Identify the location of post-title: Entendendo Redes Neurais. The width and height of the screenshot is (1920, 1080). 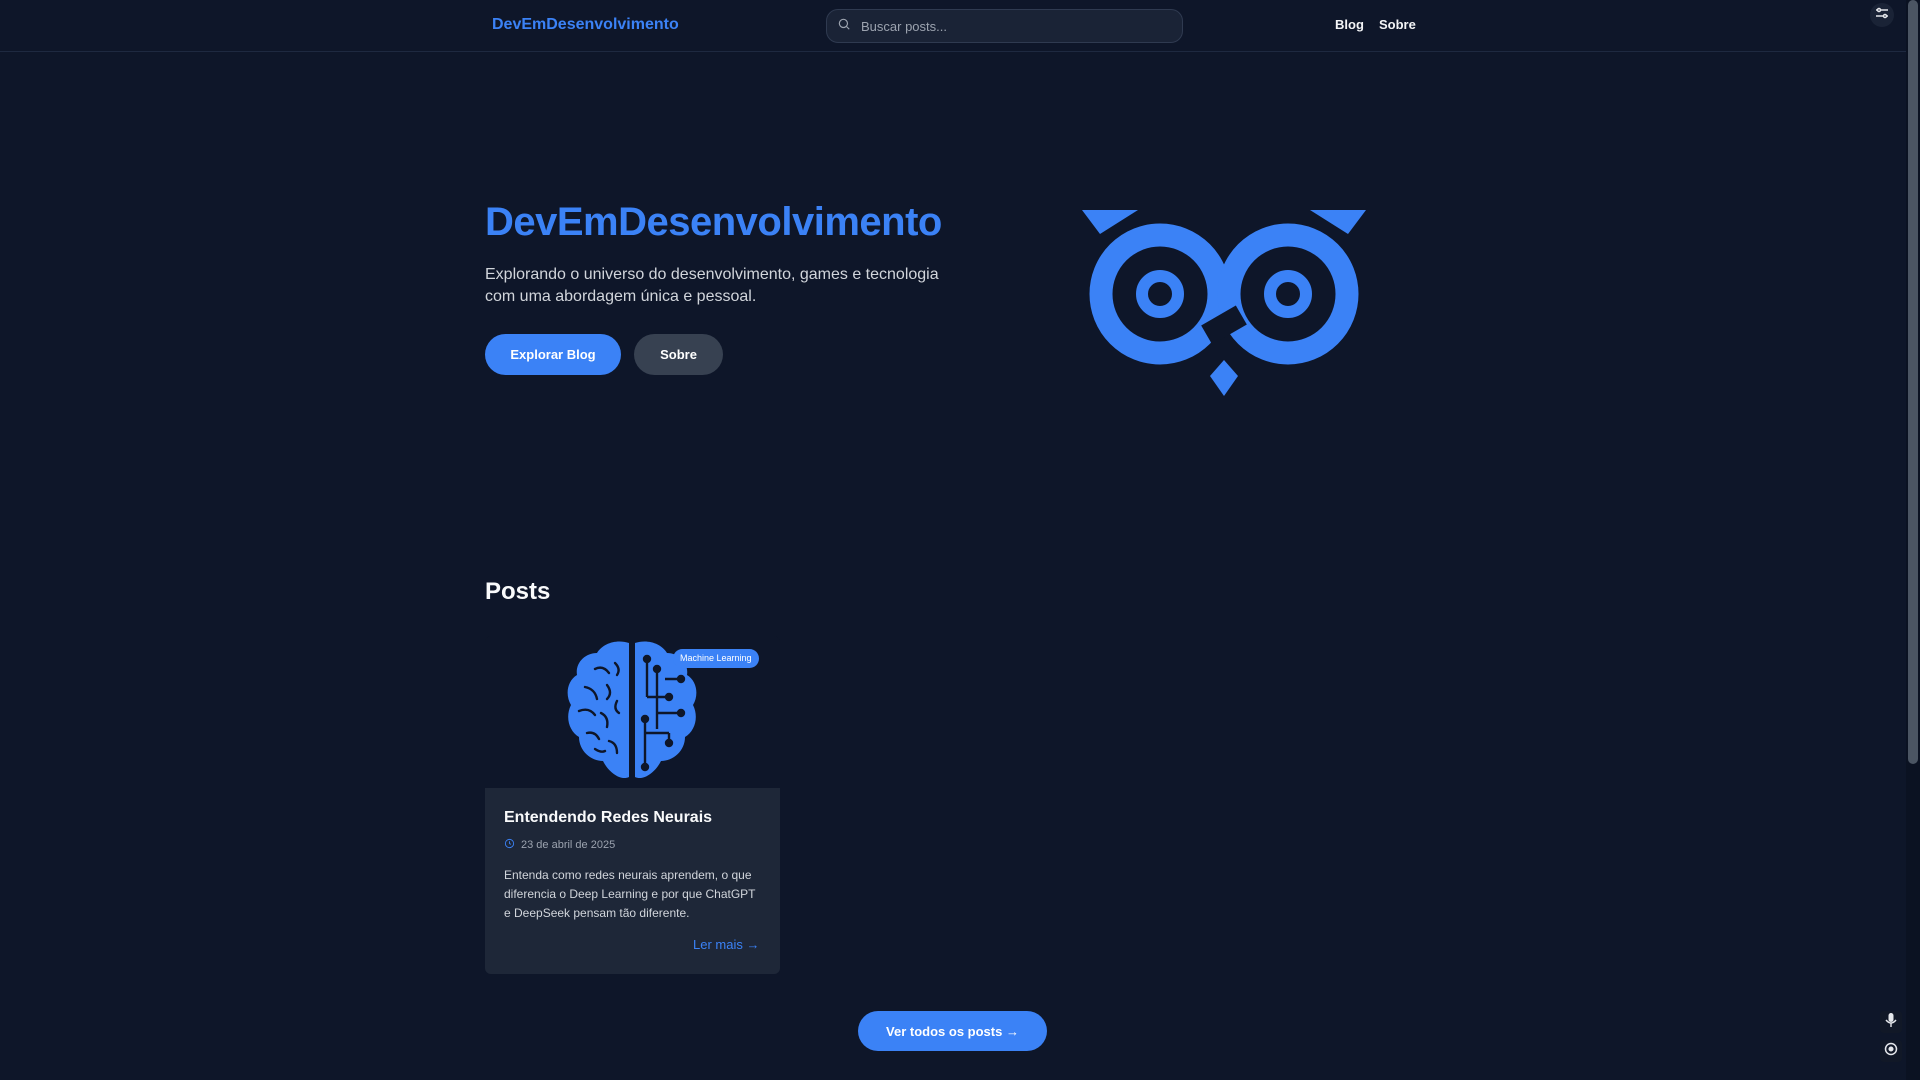
(608, 818).